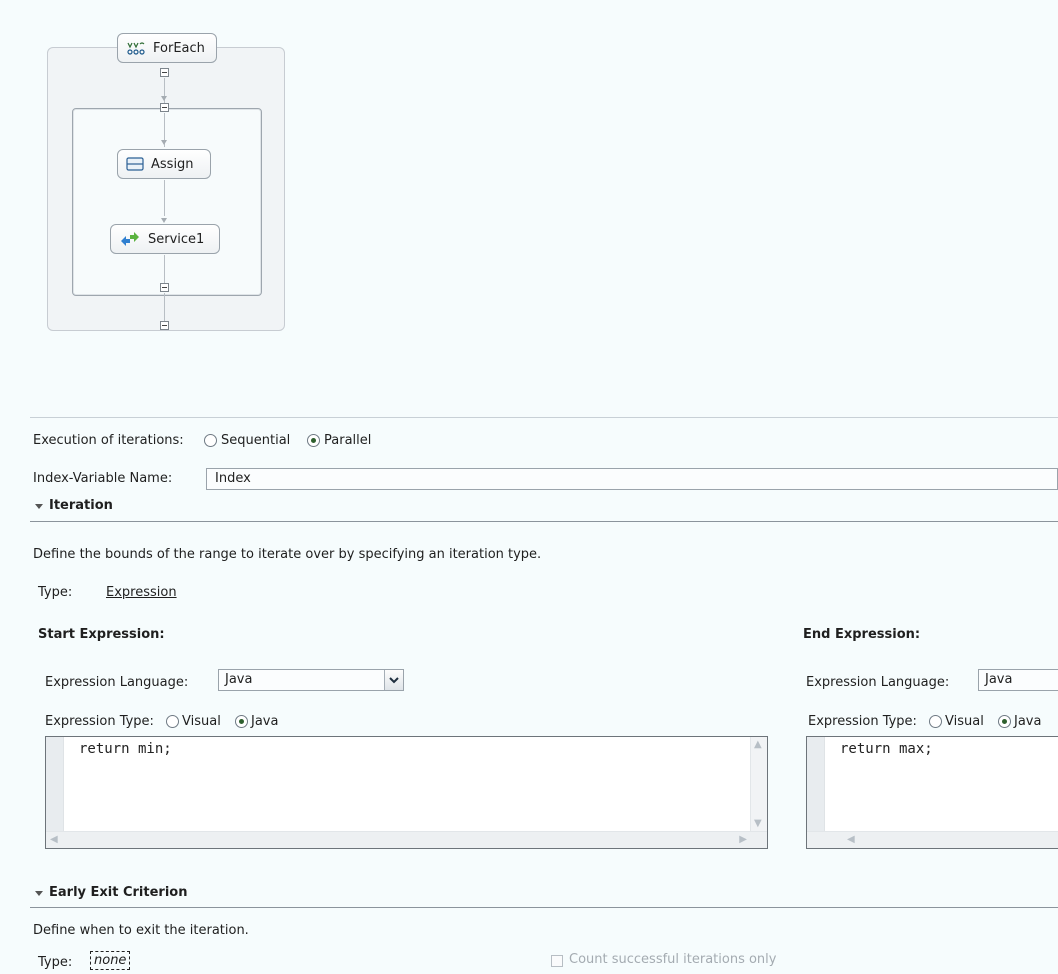  Describe the element at coordinates (544, 417) in the screenshot. I see `panel-divider` at that location.